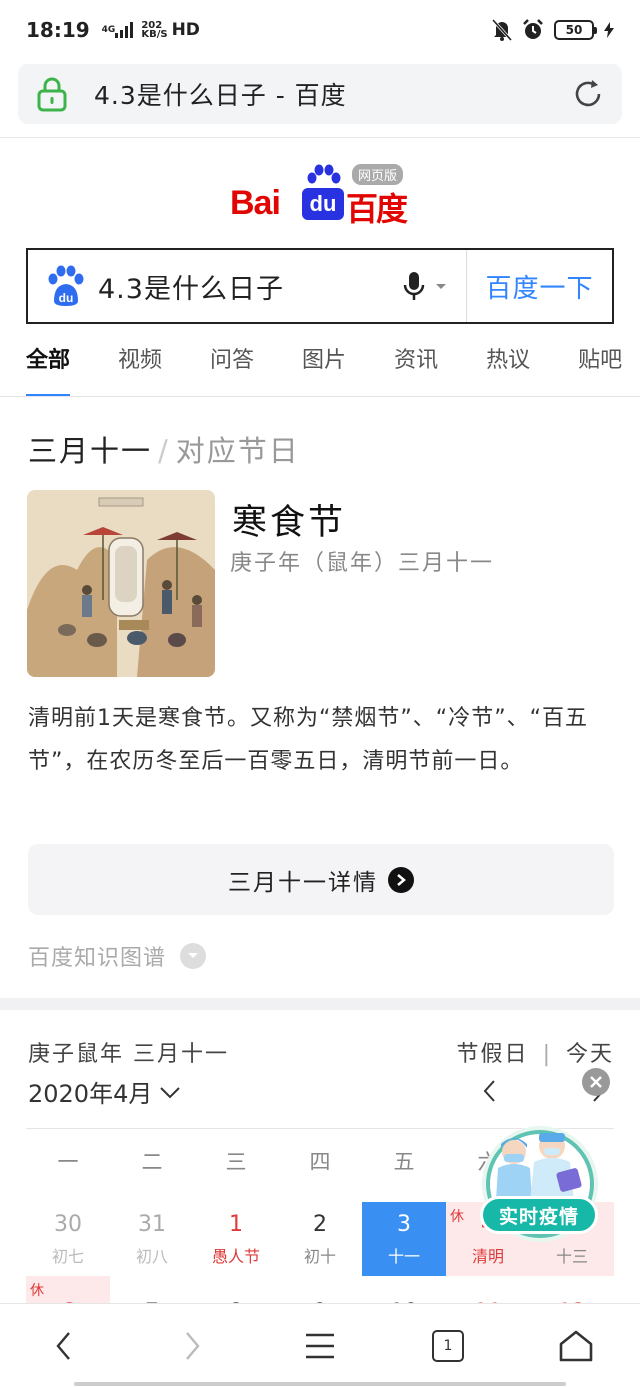 The width and height of the screenshot is (640, 1387). I want to click on day-number: 31, so click(152, 1224).